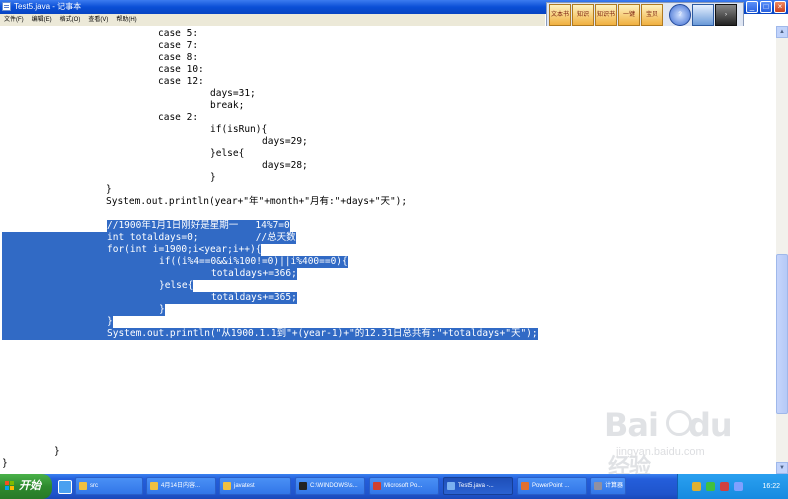 The height and width of the screenshot is (499, 788). What do you see at coordinates (178, 117) in the screenshot?
I see `code-line: case 2:` at bounding box center [178, 117].